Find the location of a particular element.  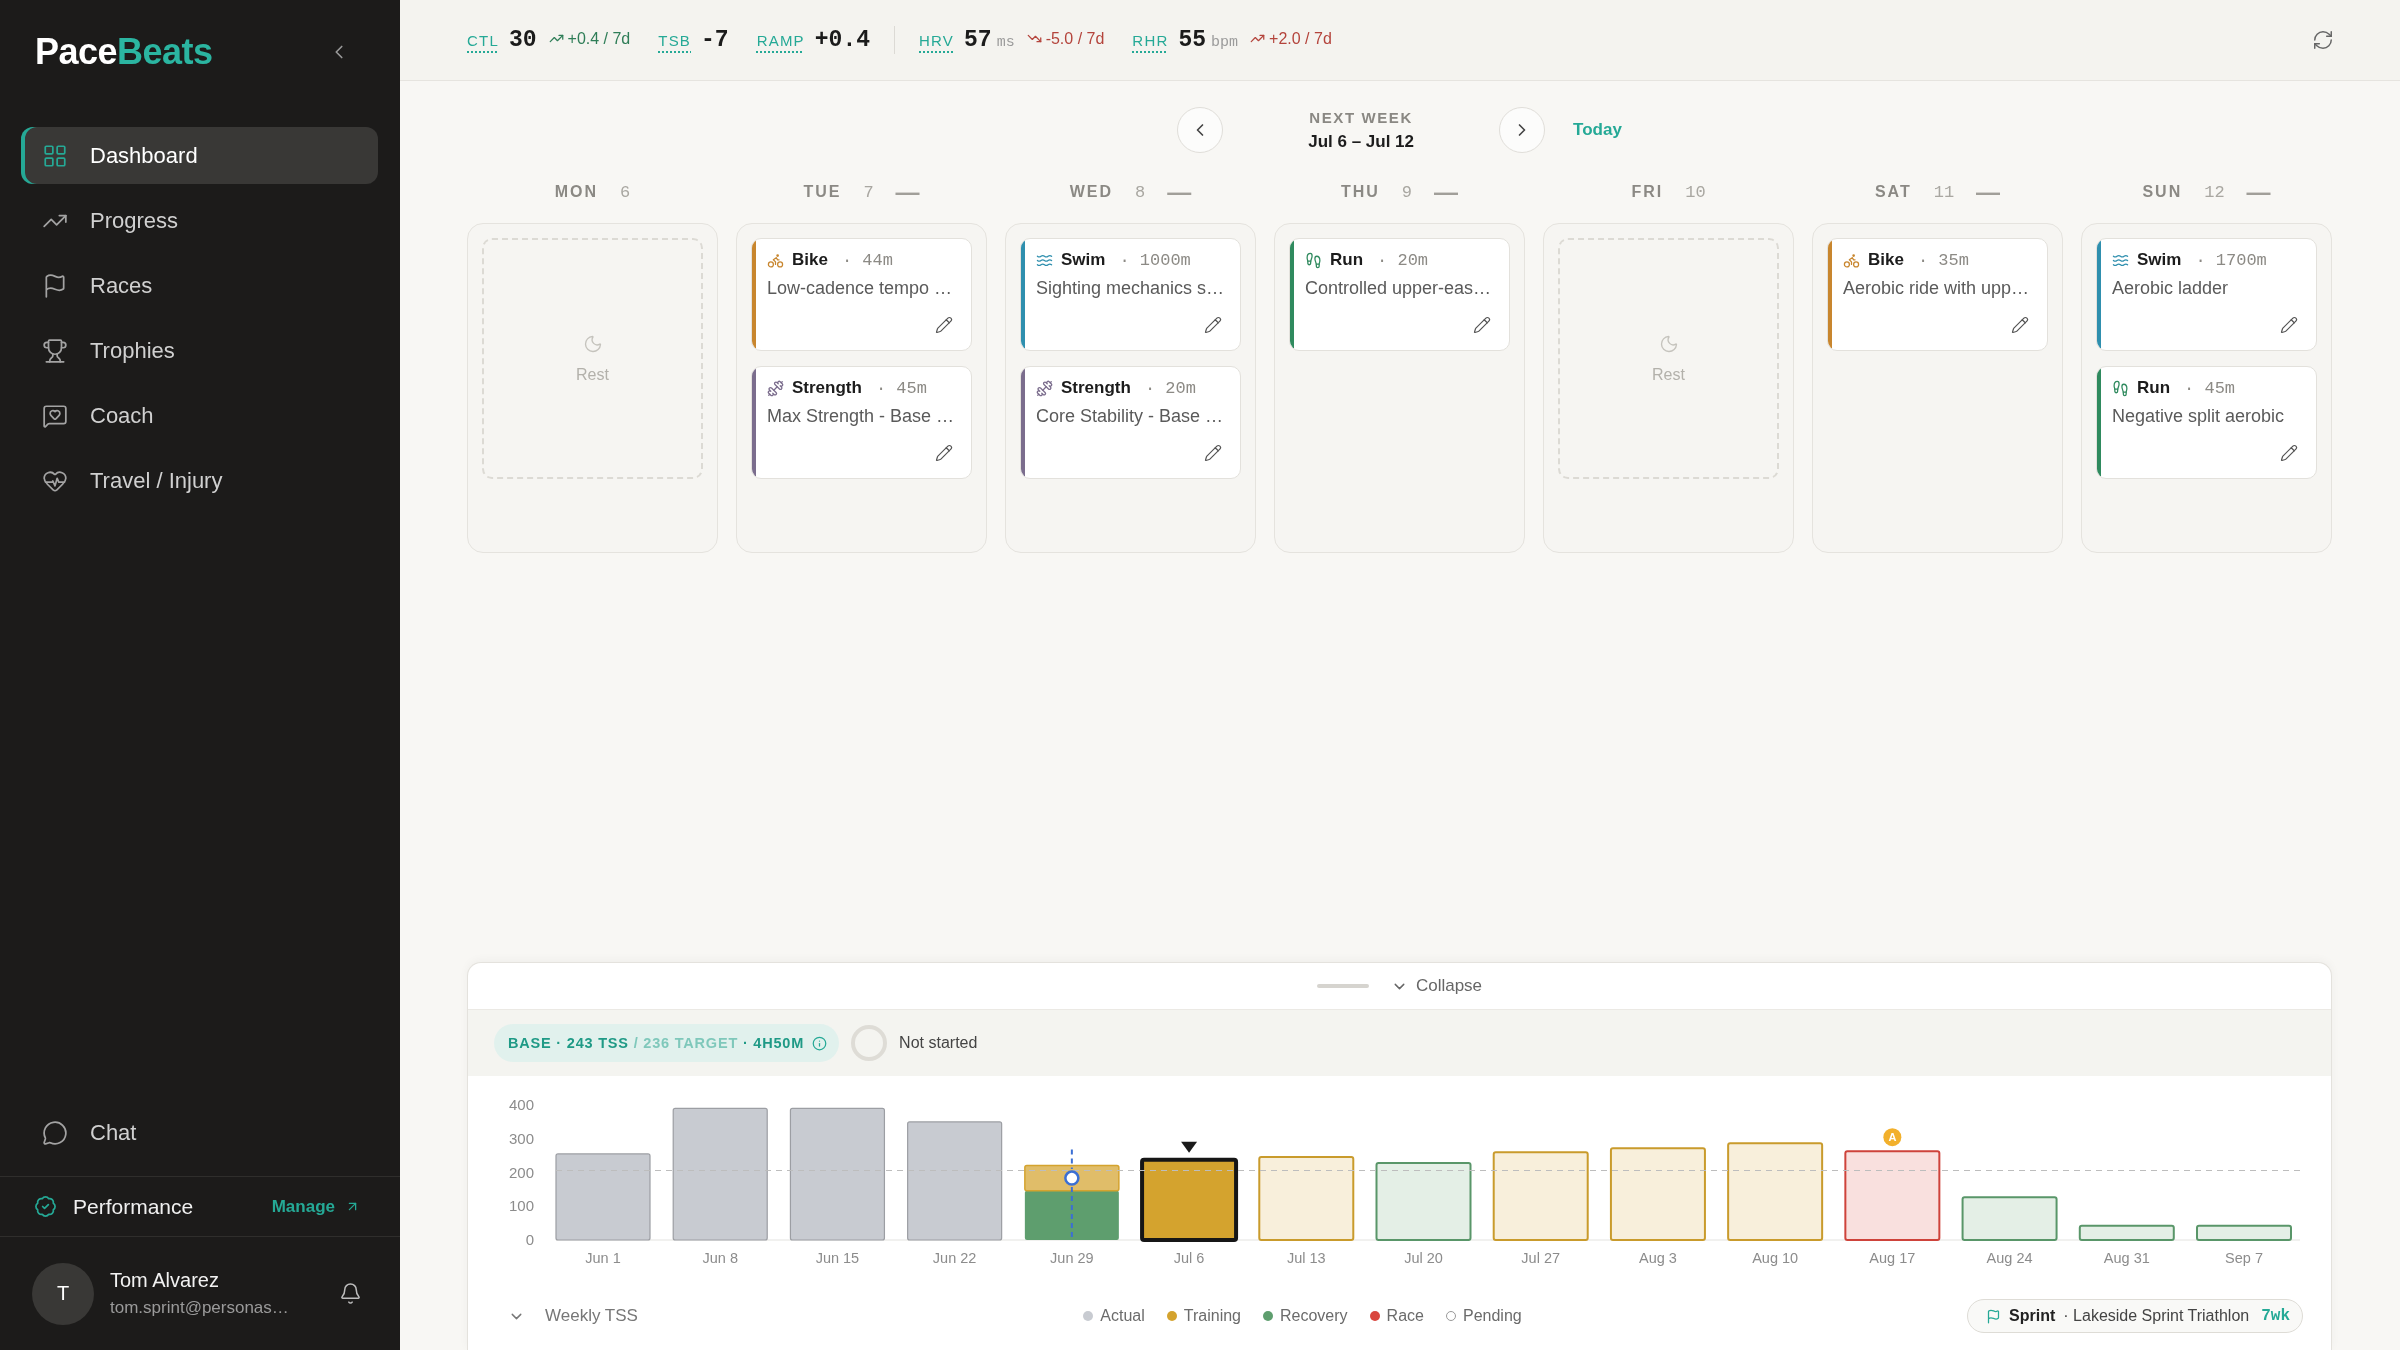

x-axis-label: Aug 24 is located at coordinates (2009, 1258).